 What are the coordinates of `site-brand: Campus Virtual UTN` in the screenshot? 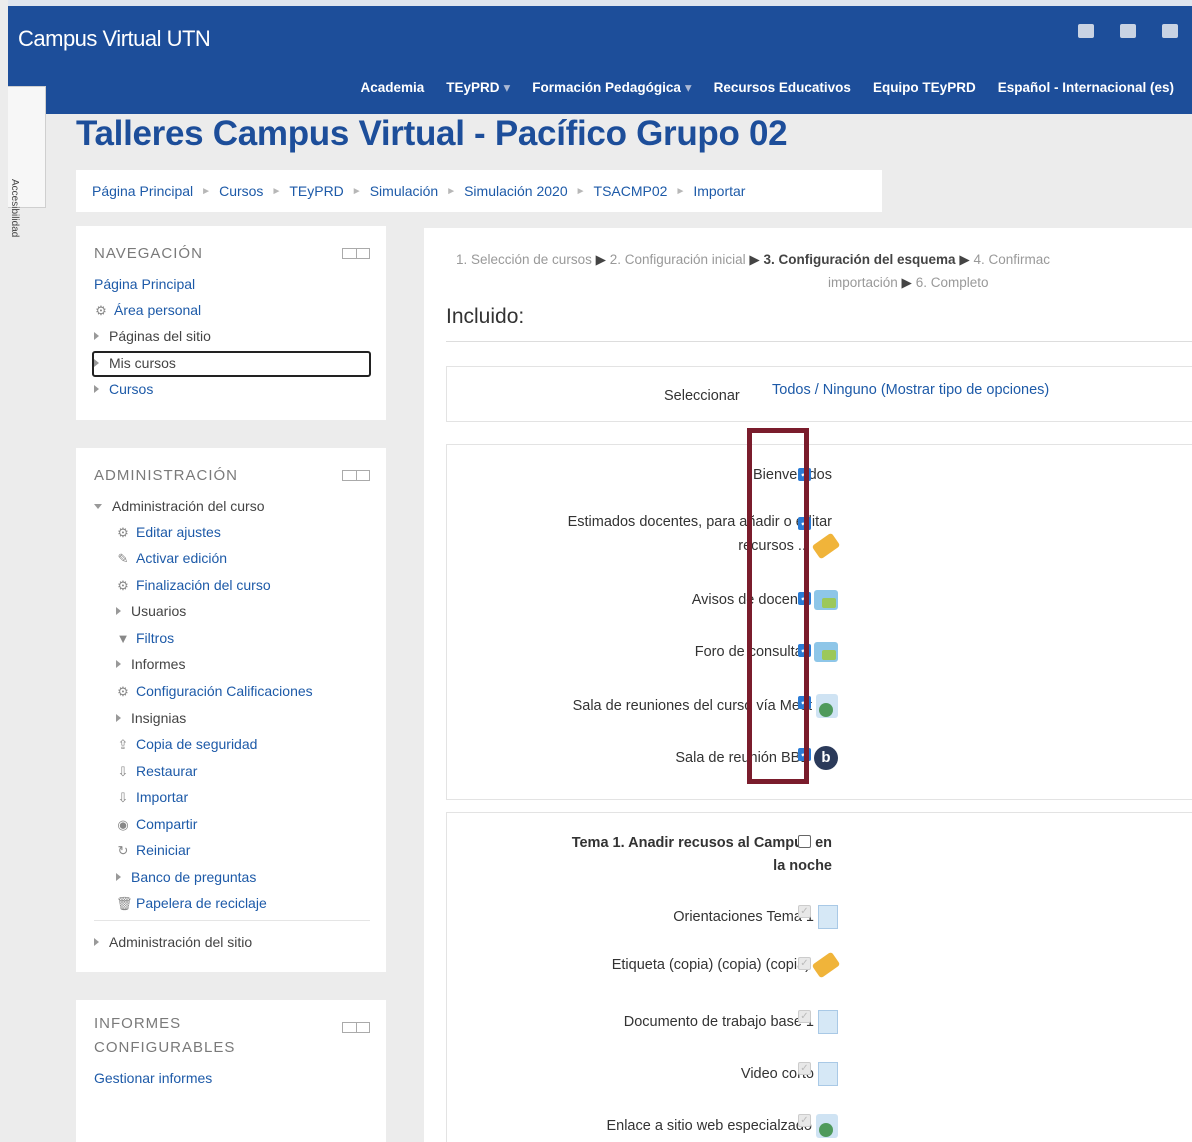 It's located at (114, 39).